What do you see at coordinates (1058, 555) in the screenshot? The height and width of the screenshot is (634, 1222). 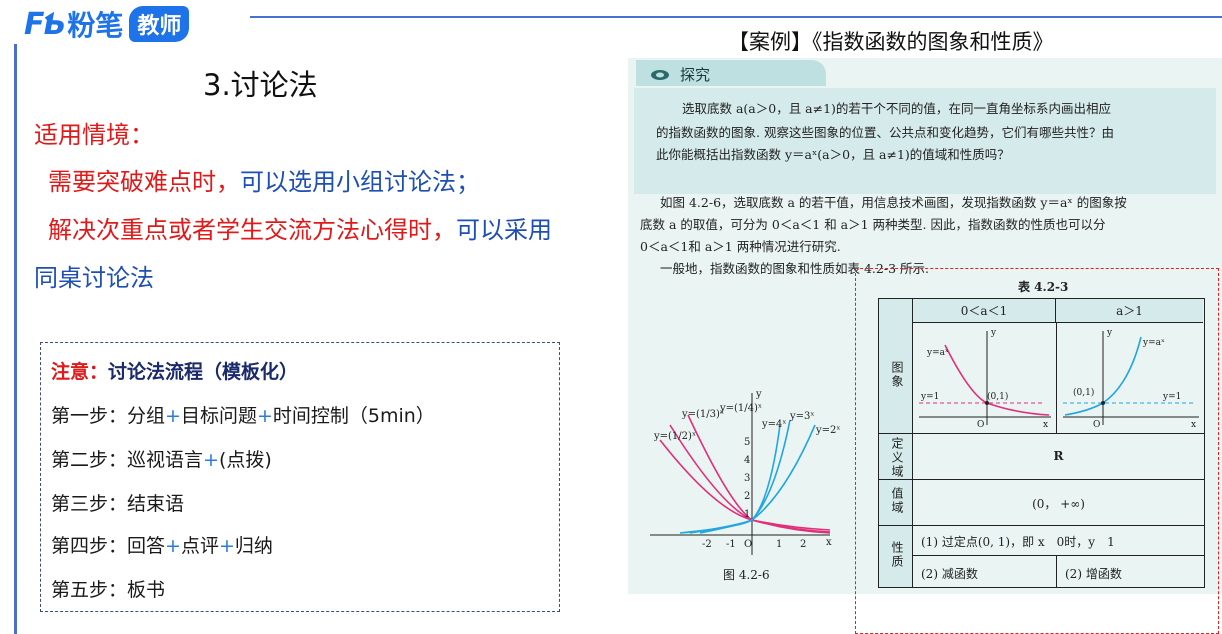 I see `row-divider-prop` at bounding box center [1058, 555].